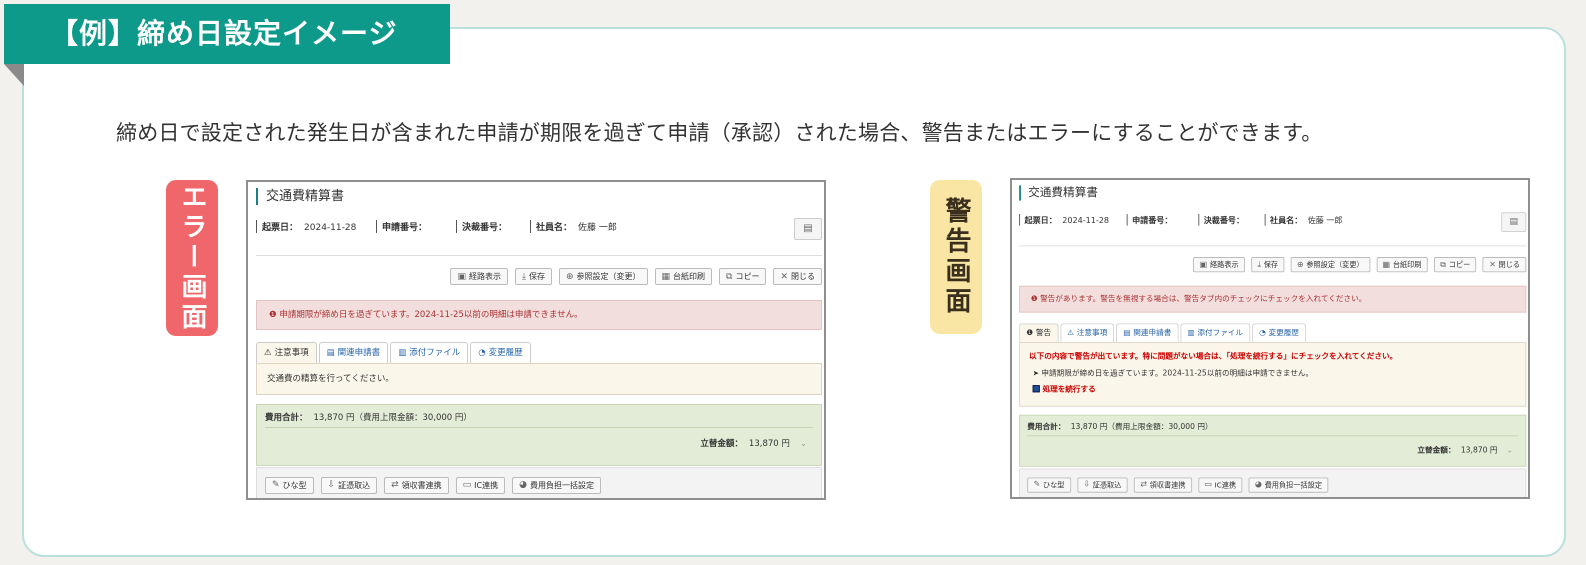 Image resolution: width=1586 pixels, height=565 pixels. I want to click on note-panel: 交通費の精算を行ってください。, so click(539, 379).